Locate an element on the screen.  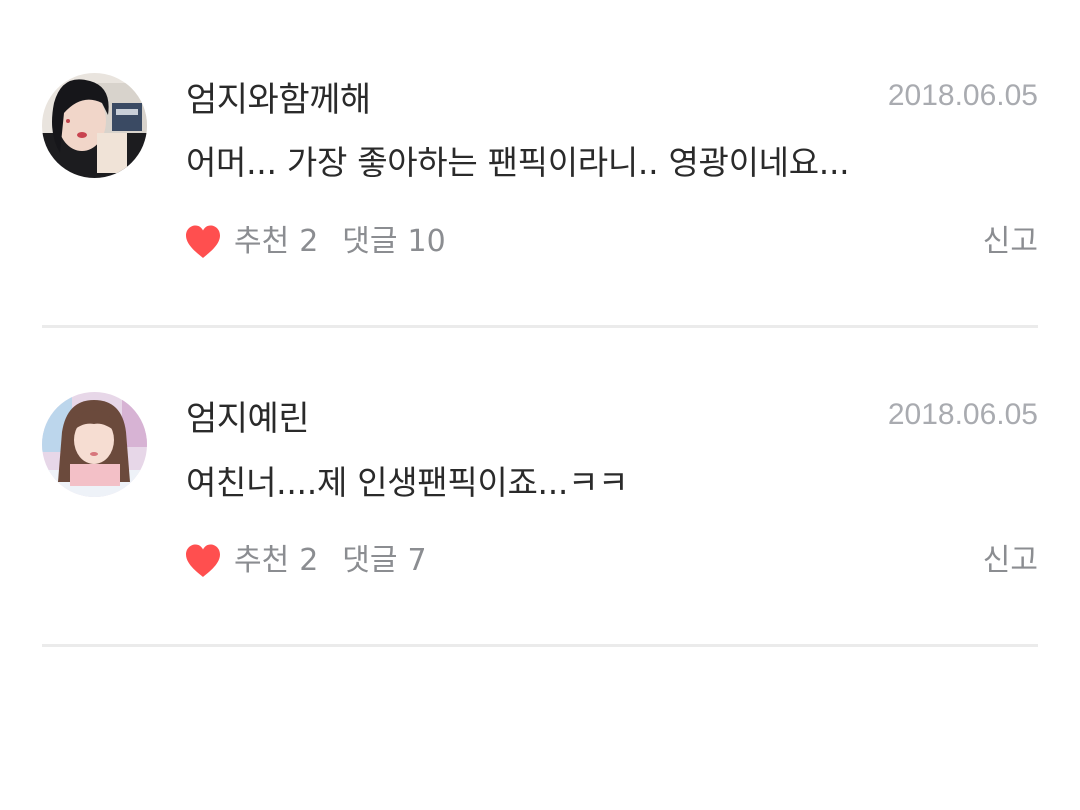
comment-actions: 추천 2 댓글 10 is located at coordinates (315, 242).